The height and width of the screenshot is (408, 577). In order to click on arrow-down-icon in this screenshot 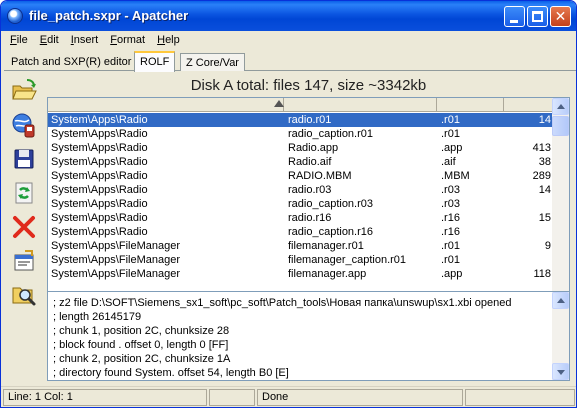, I will do `click(561, 372)`.